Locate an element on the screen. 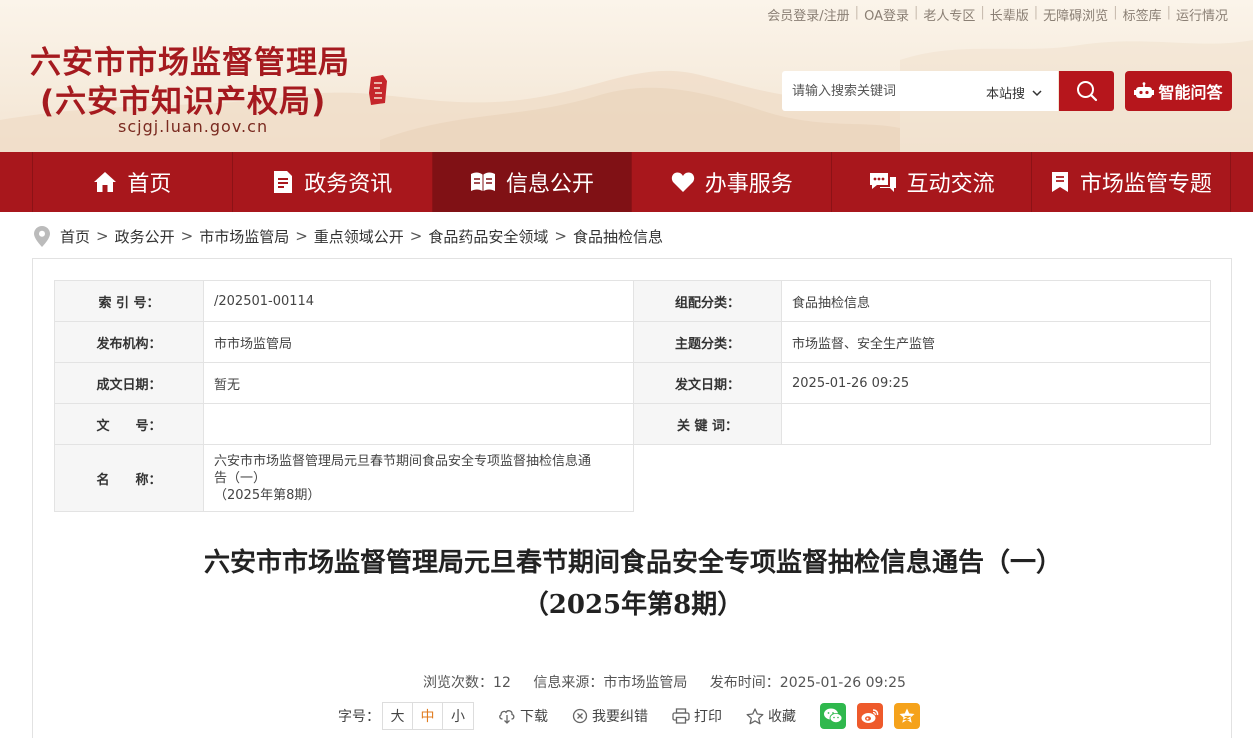 The height and width of the screenshot is (738, 1253). main-nav: 首页 政务资讯 信息公开 办事服务 互动交流 市场监管专题 is located at coordinates (626, 182).